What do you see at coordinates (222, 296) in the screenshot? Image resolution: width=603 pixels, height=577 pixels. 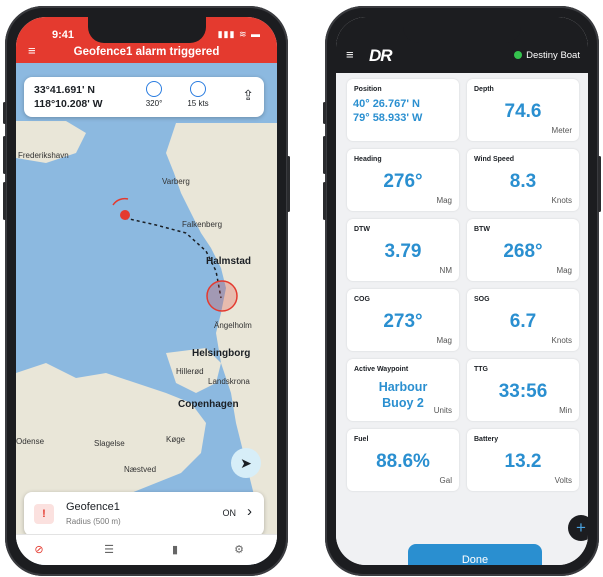 I see `geofence-circle` at bounding box center [222, 296].